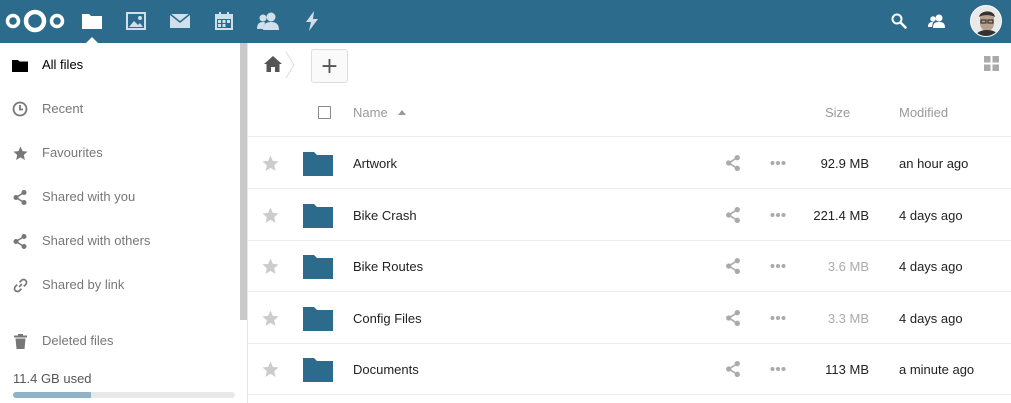 This screenshot has width=1011, height=403. I want to click on select-all-checkbox, so click(324, 112).